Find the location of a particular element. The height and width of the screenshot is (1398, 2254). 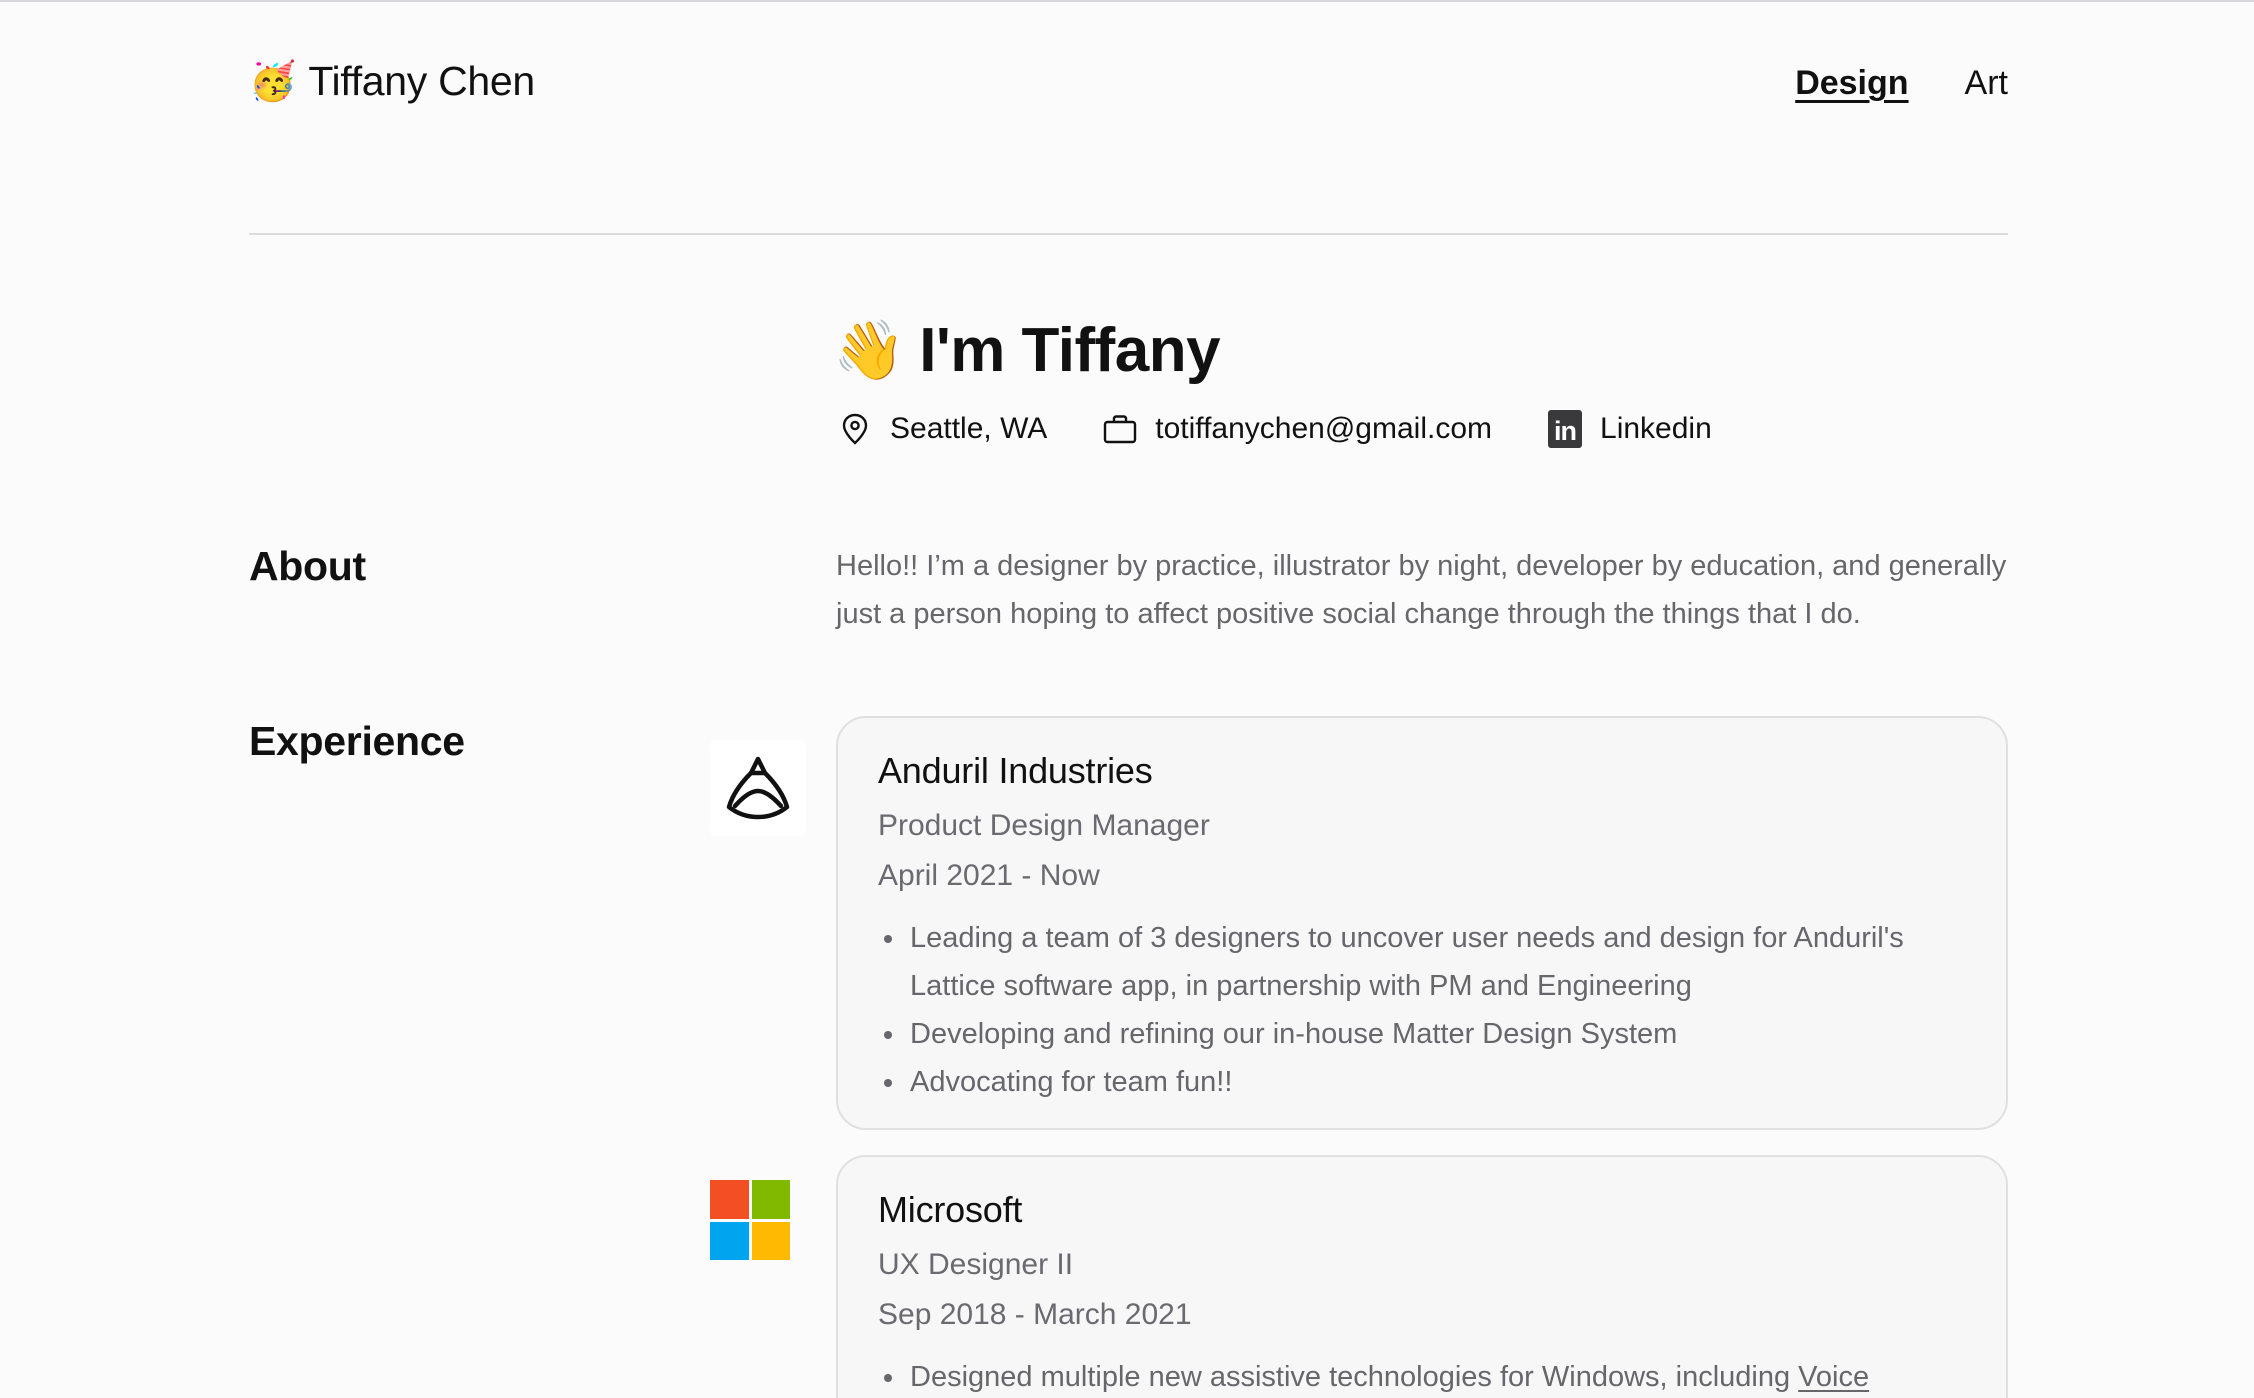

page-title: I'm Tiffany is located at coordinates (1070, 350).